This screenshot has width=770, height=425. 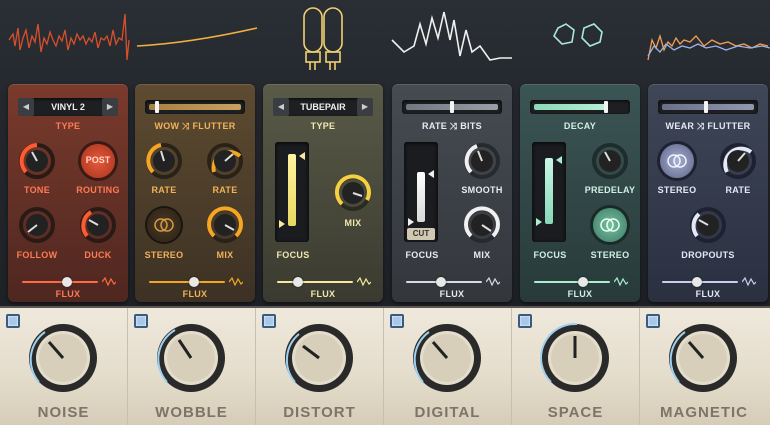 I want to click on magnetic-stereo-button, so click(x=677, y=161).